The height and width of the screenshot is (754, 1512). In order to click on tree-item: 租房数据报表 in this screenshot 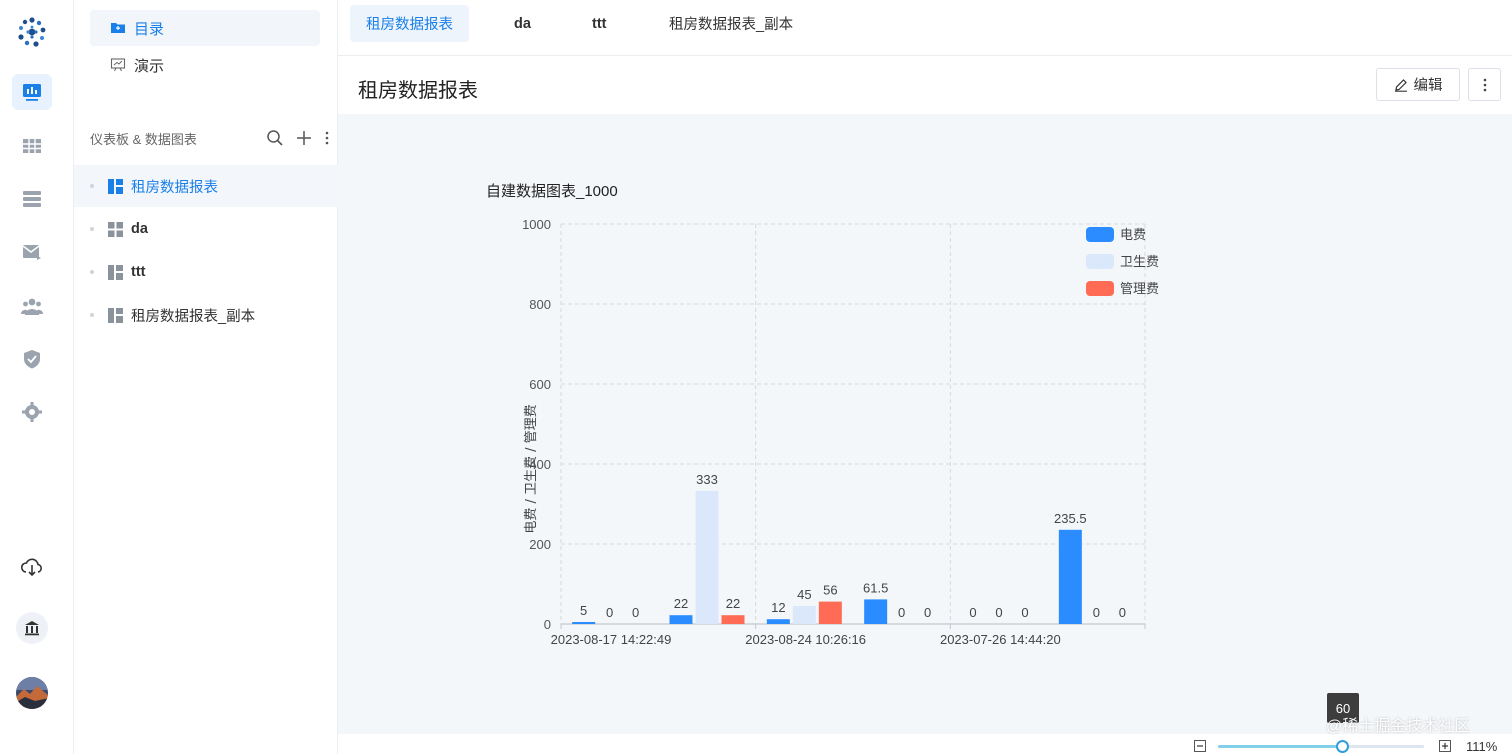, I will do `click(206, 186)`.